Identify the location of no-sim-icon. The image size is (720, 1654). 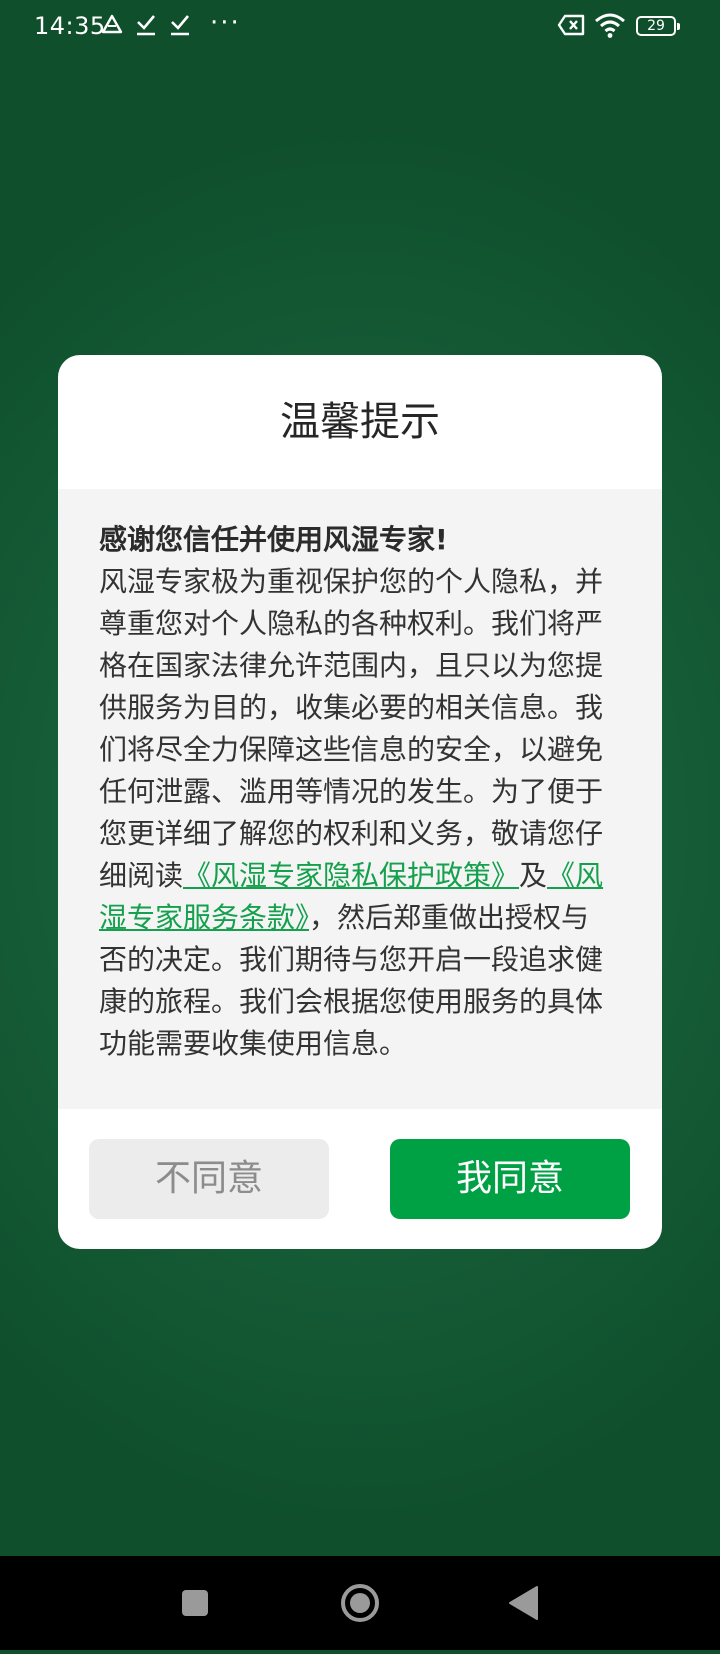
(571, 28).